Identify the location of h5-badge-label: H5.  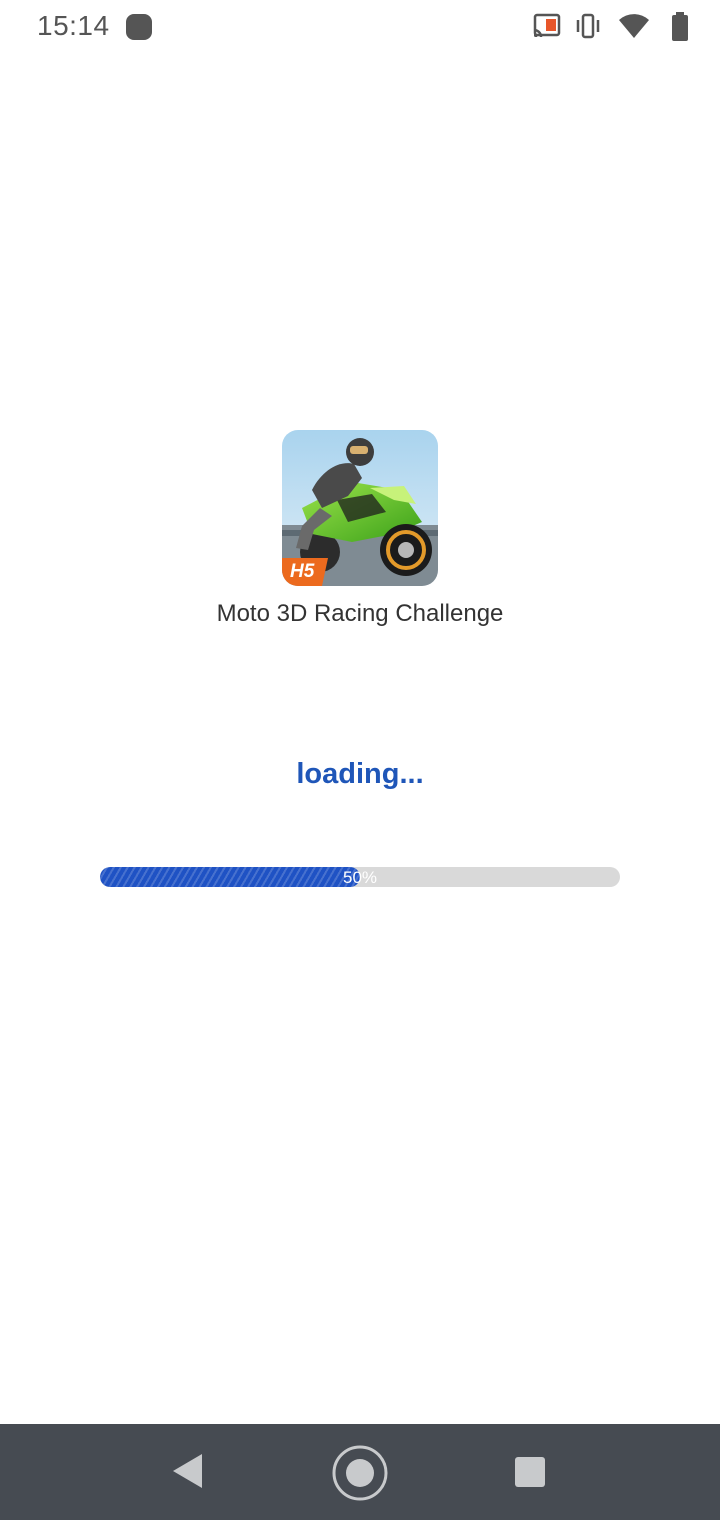
(302, 571).